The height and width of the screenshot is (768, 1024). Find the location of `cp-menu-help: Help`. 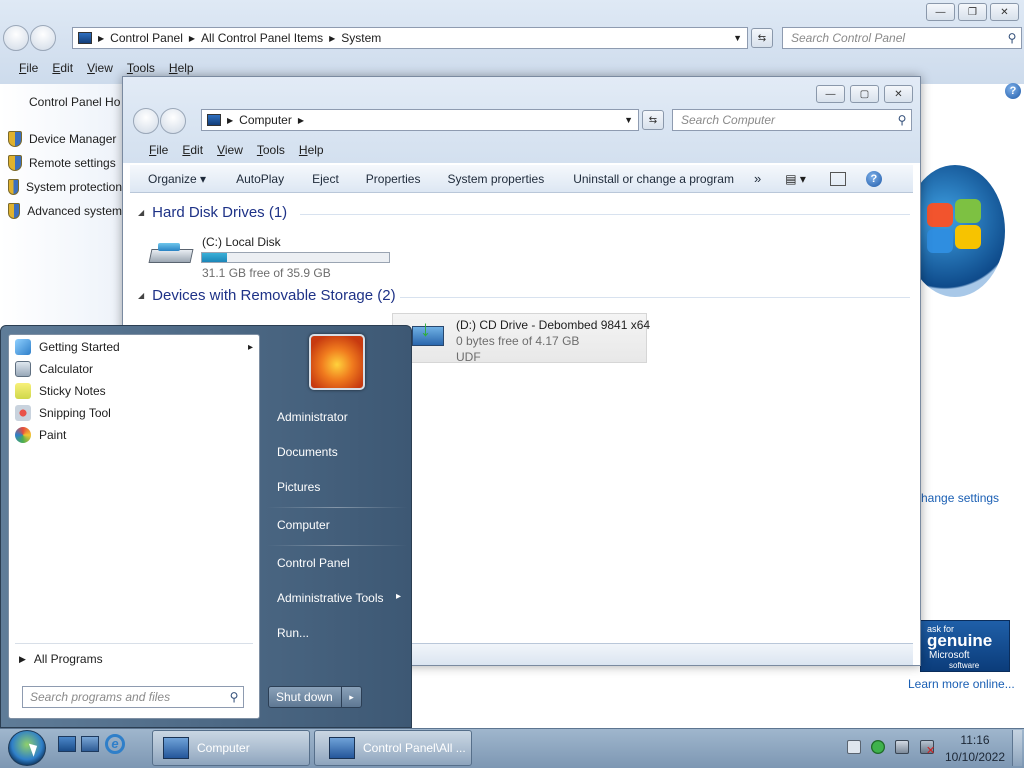

cp-menu-help: Help is located at coordinates (181, 68).